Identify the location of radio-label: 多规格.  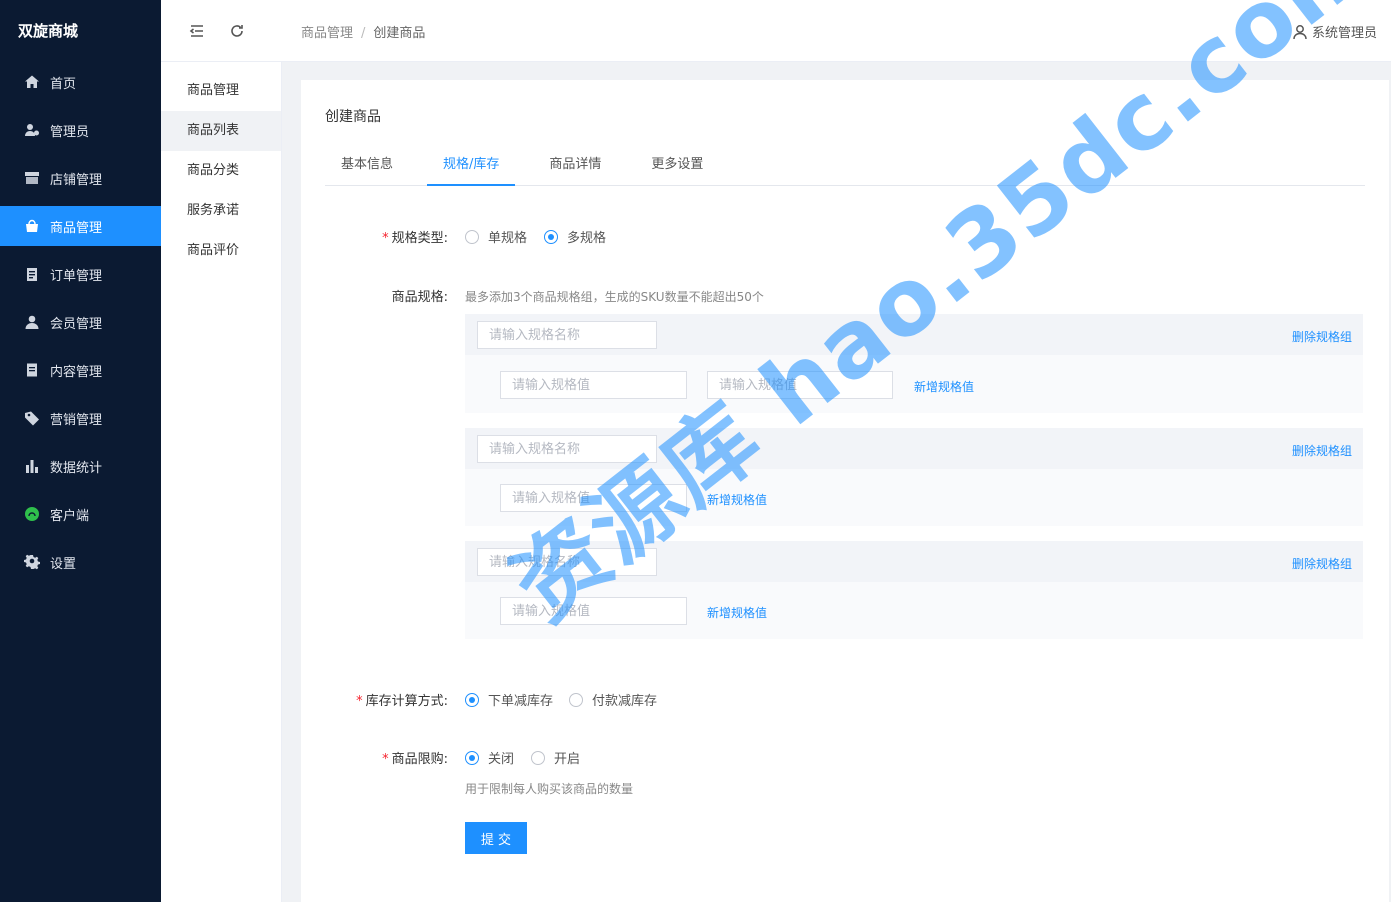
(587, 238).